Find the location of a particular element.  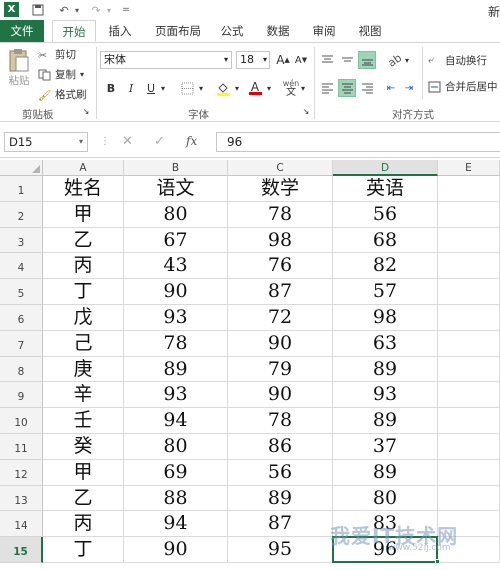

row-header: 15 is located at coordinates (21, 550).